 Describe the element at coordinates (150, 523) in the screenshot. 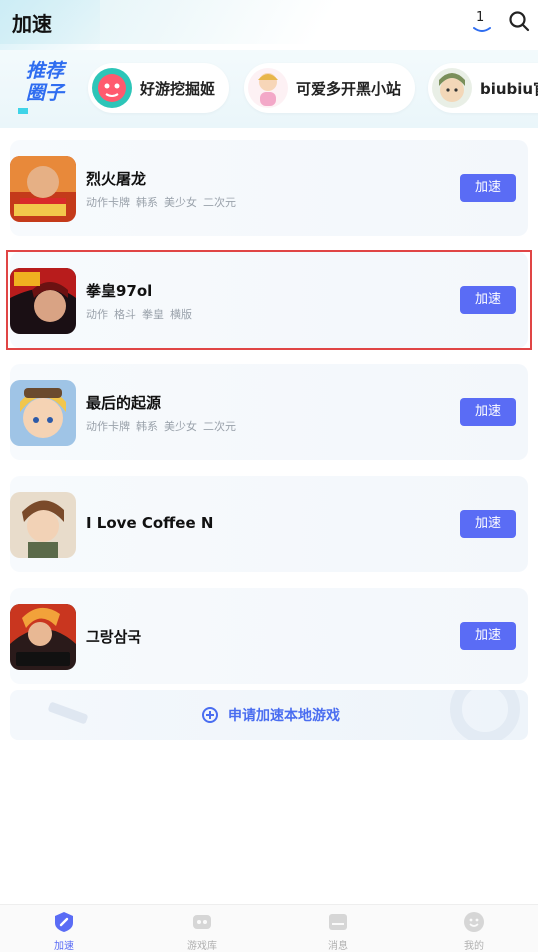

I see `game-name: I Love Coffee N` at that location.